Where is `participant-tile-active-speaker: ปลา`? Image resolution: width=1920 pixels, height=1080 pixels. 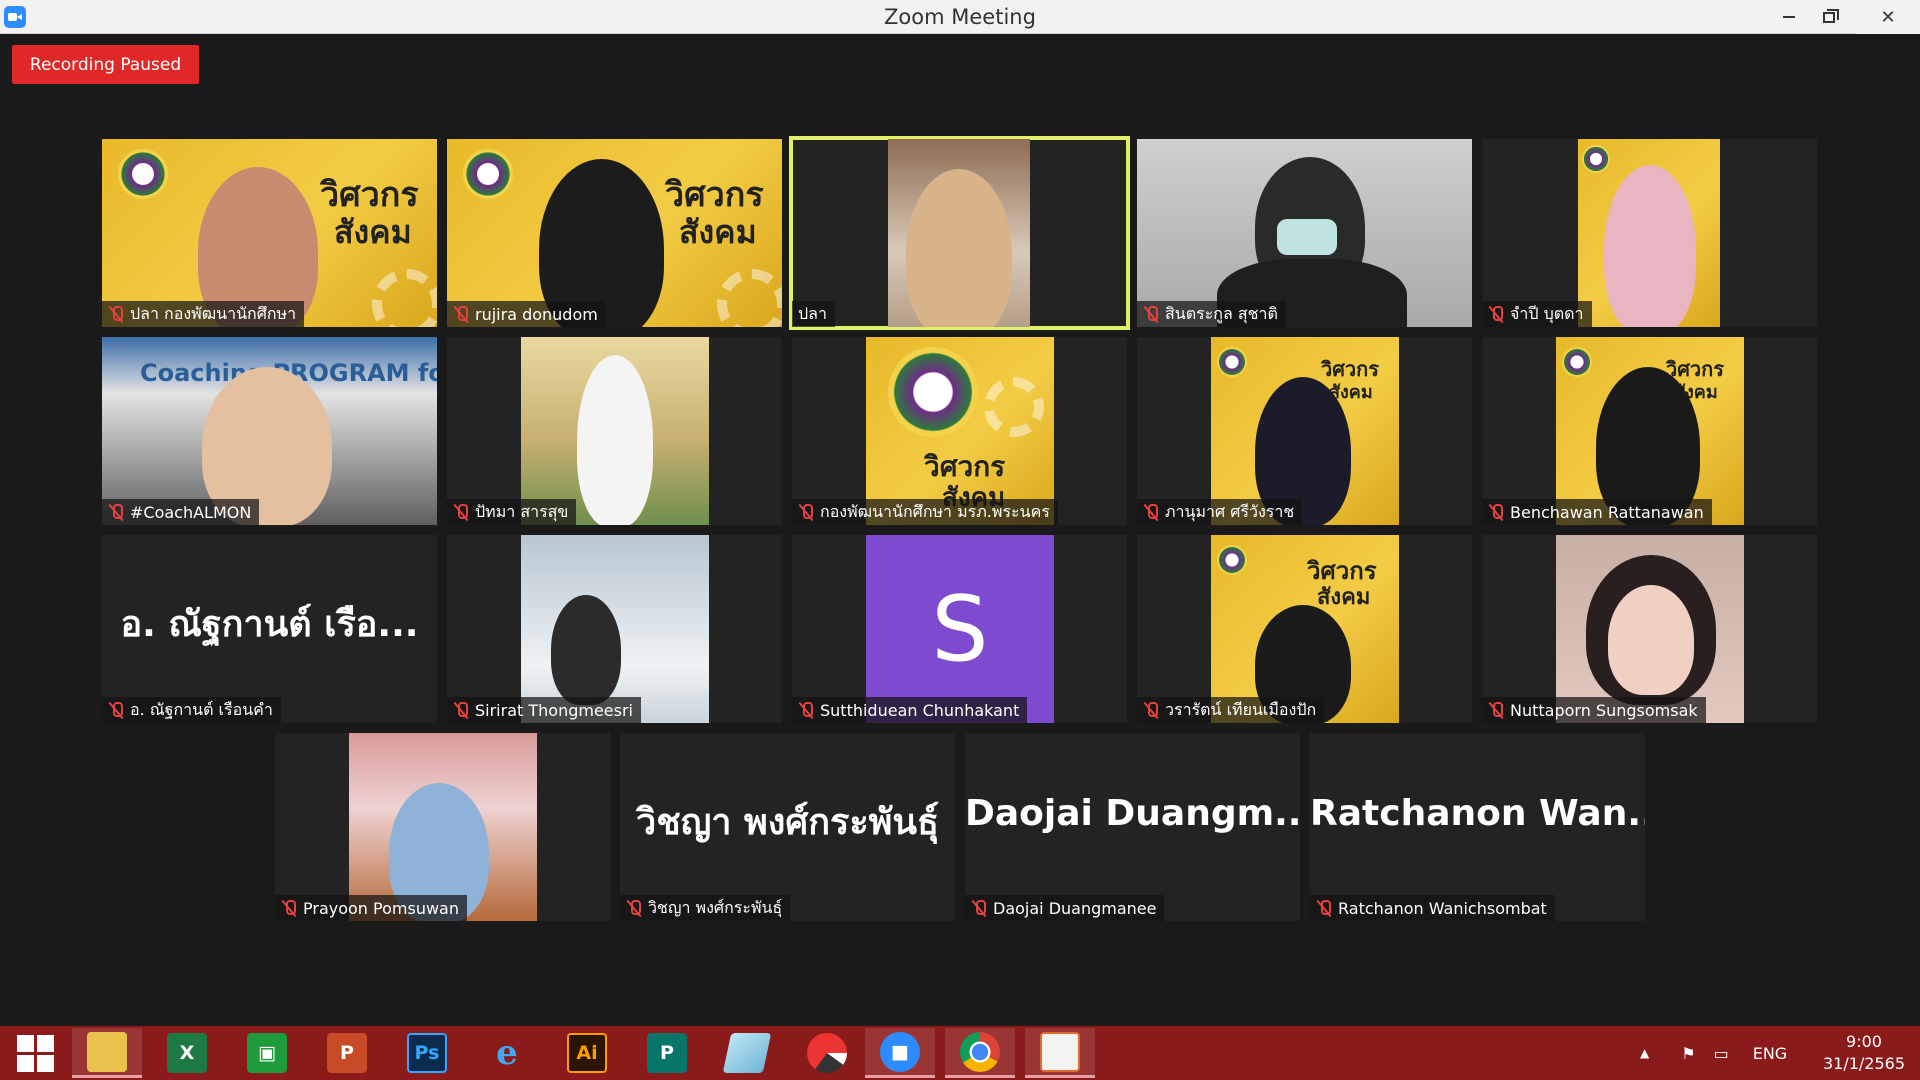 participant-tile-active-speaker: ปลา is located at coordinates (959, 233).